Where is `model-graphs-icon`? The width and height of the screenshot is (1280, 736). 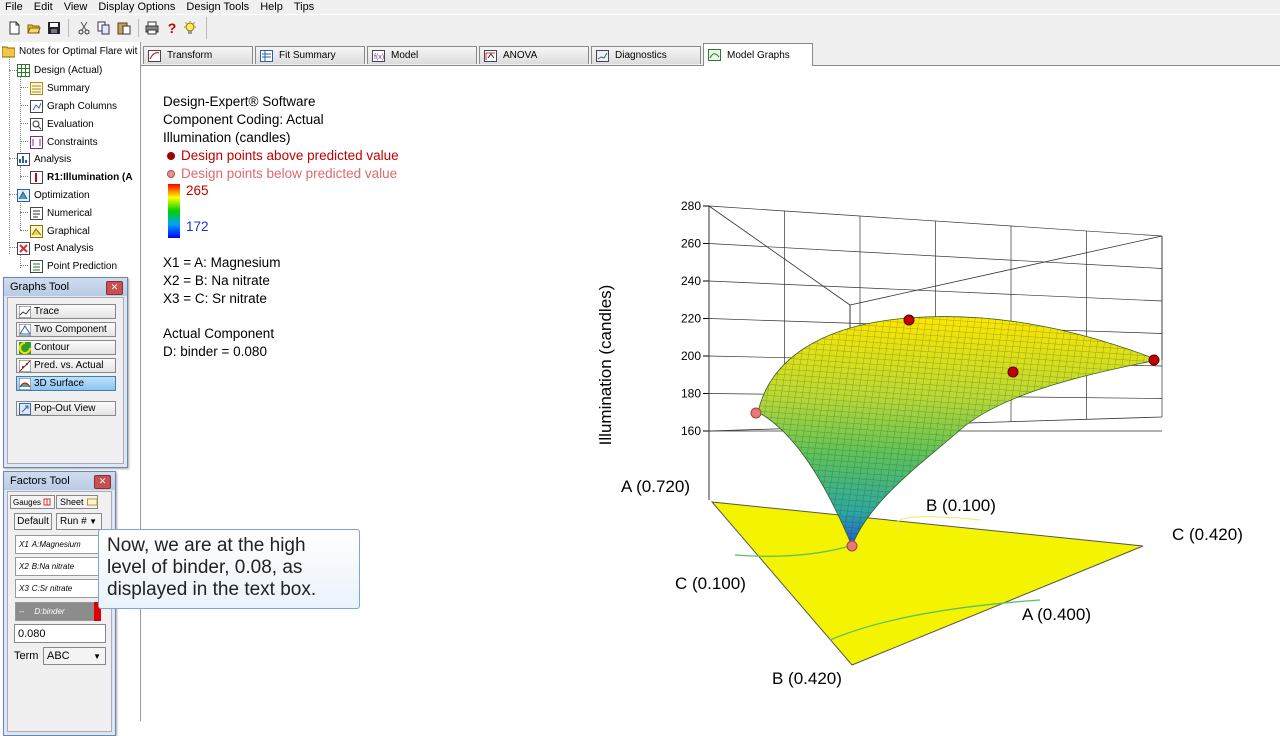
model-graphs-icon is located at coordinates (714, 55).